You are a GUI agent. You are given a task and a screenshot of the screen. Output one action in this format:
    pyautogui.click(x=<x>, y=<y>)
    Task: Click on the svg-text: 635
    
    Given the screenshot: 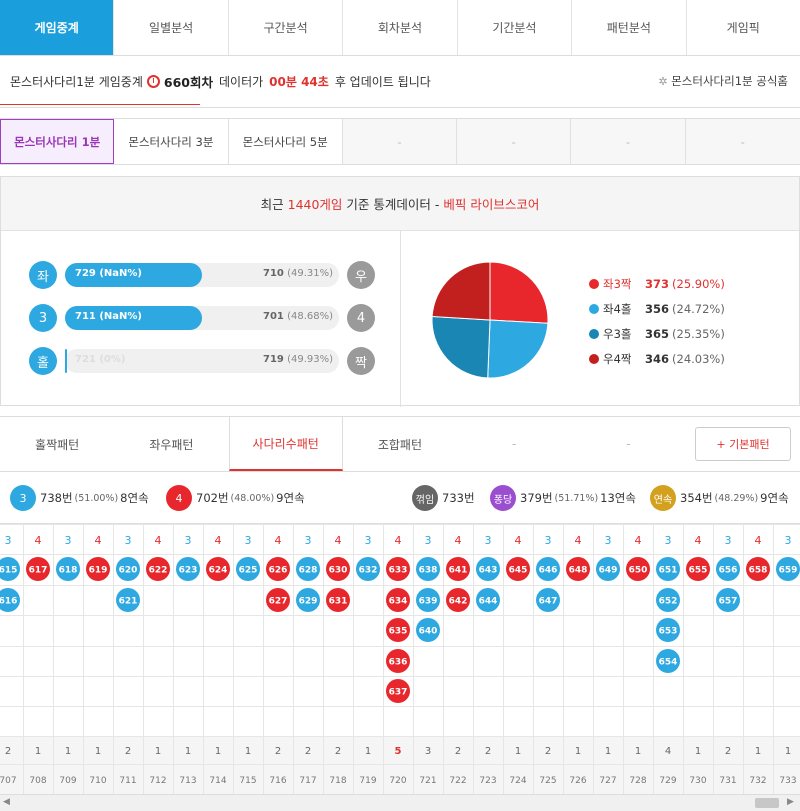 What is the action you would take?
    pyautogui.click(x=398, y=632)
    